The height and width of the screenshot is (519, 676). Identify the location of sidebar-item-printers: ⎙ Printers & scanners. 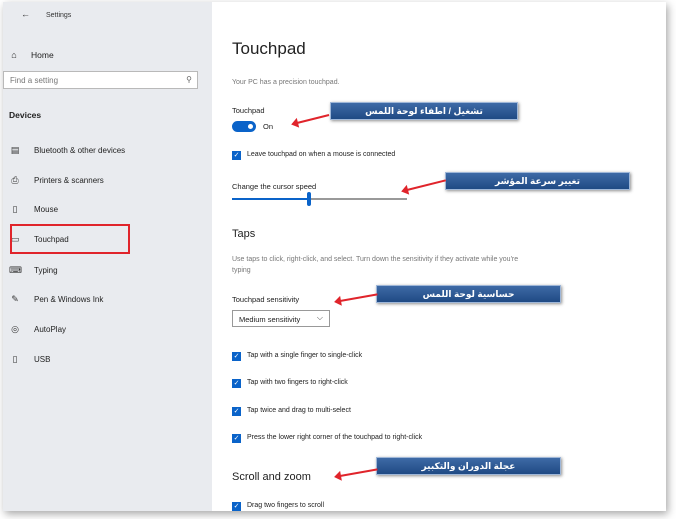
(56, 180).